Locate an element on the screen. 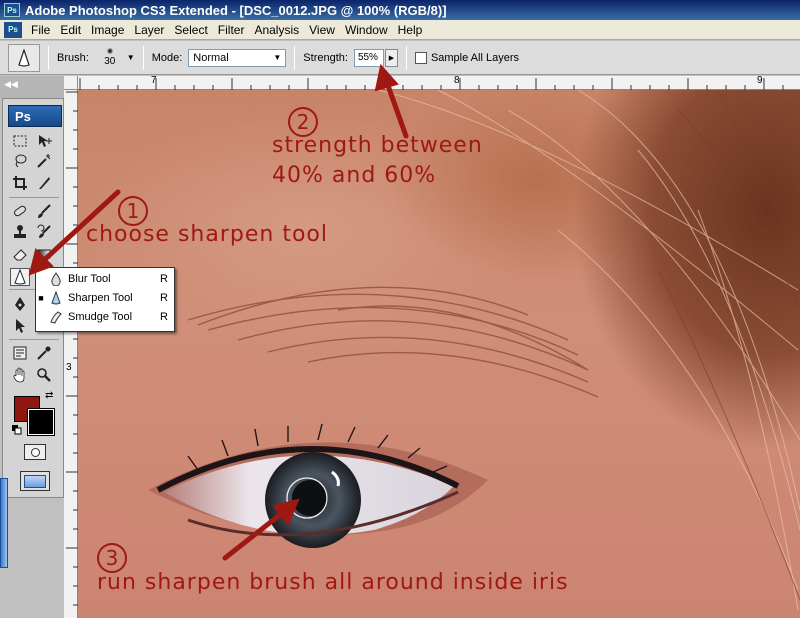 The width and height of the screenshot is (800, 618). hand-icon is located at coordinates (19, 375).